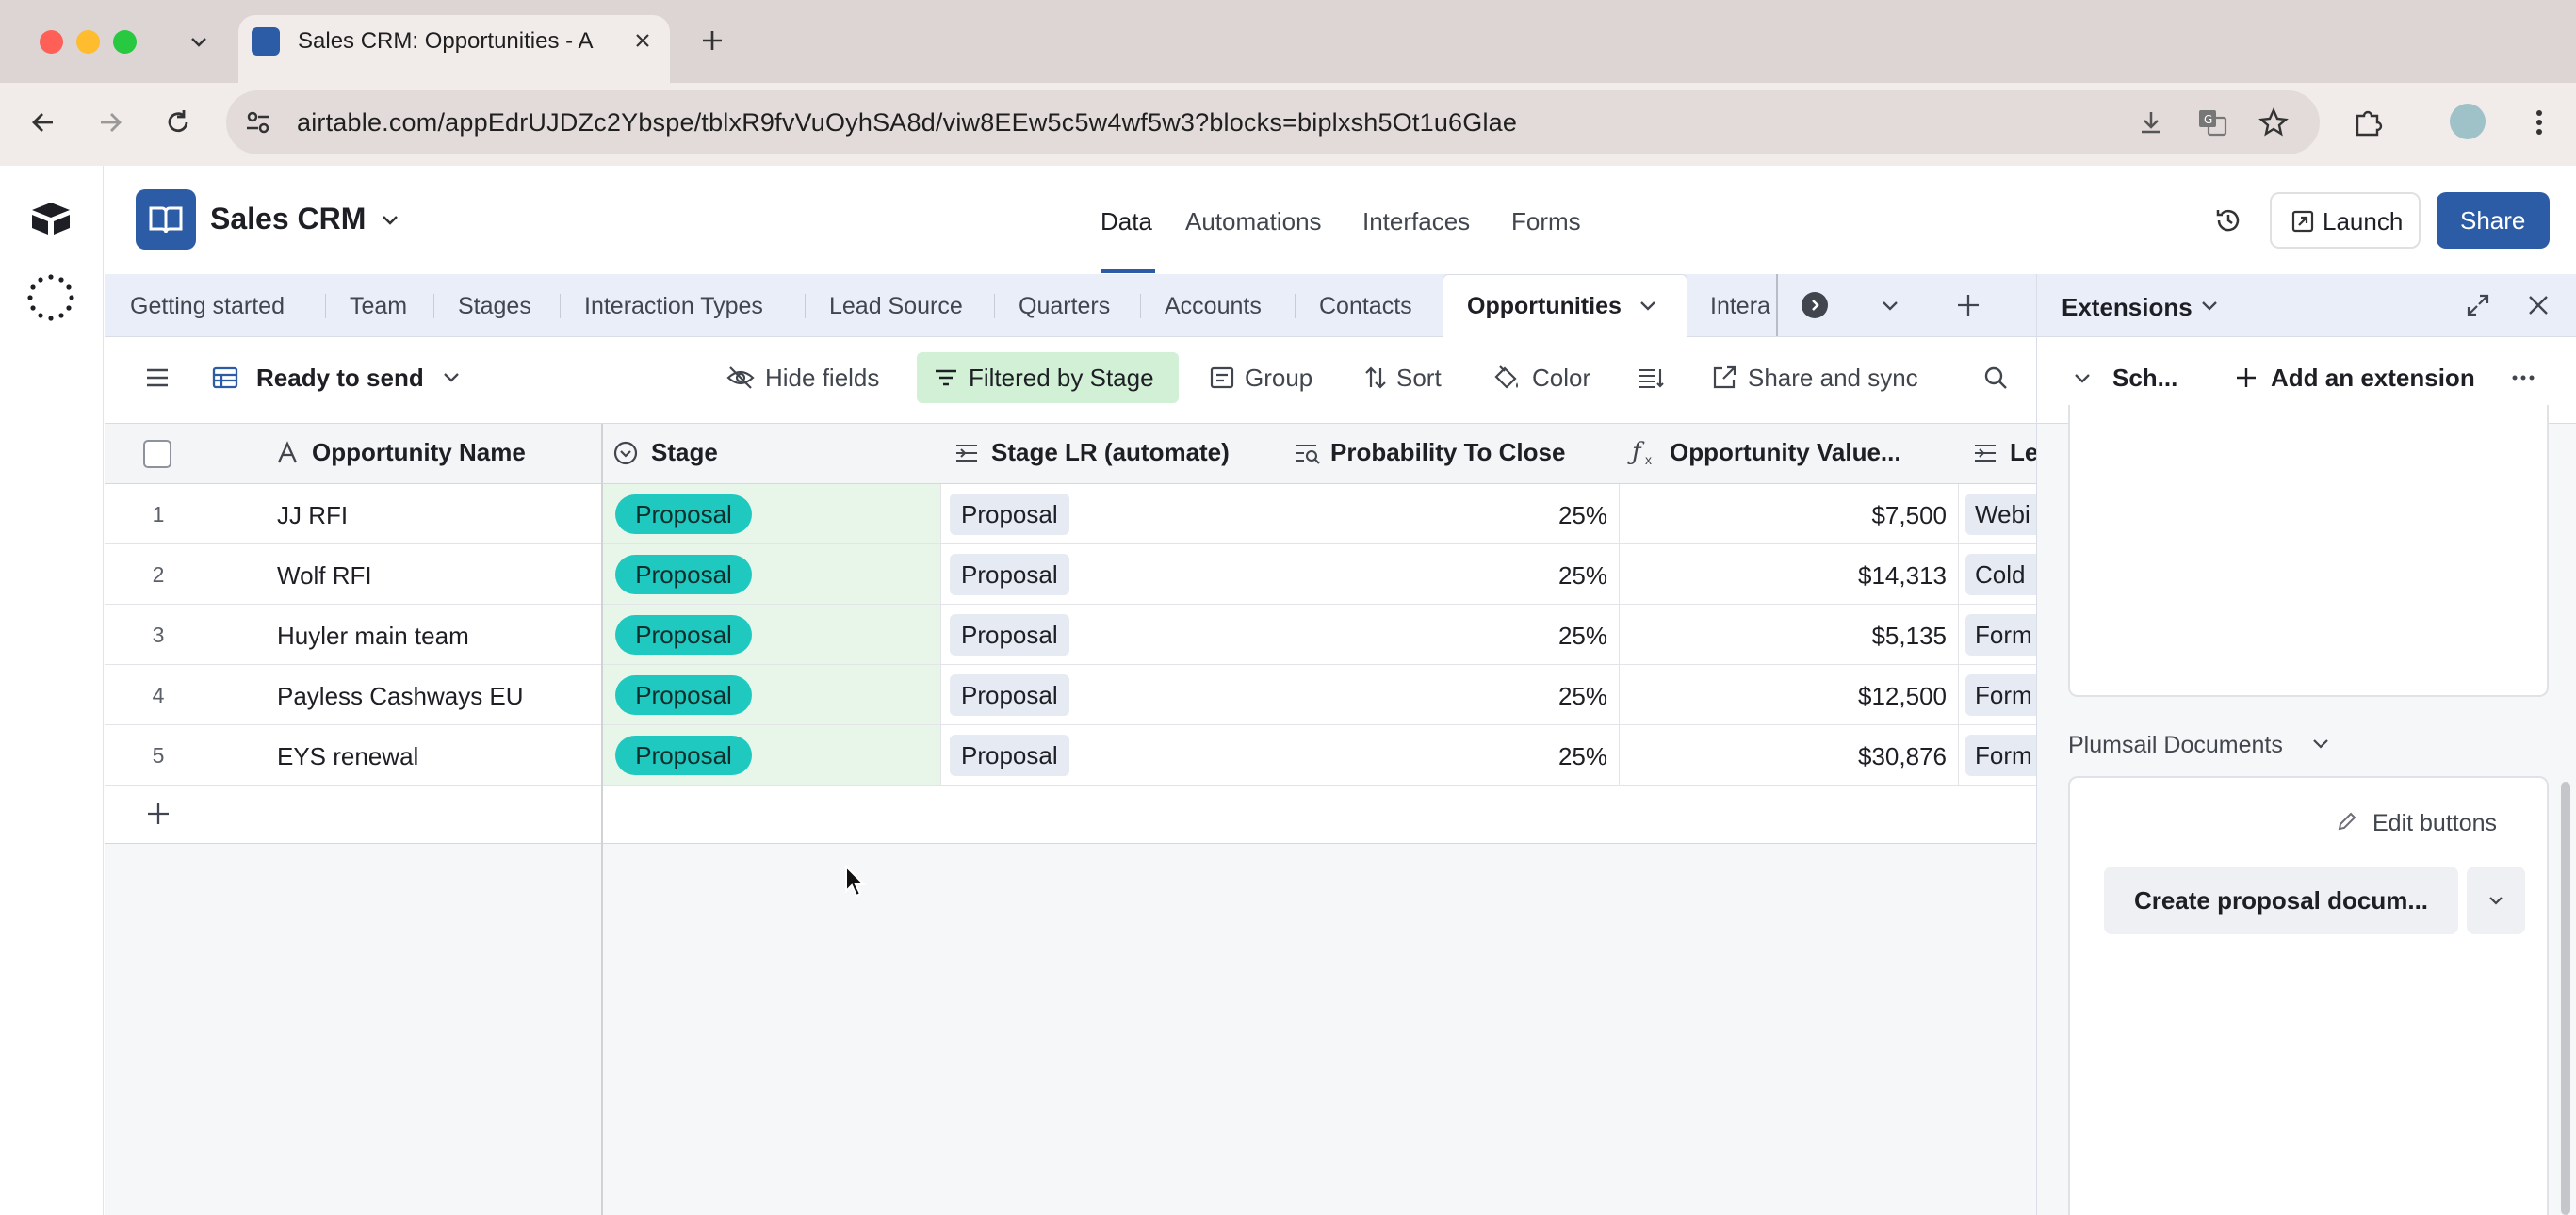 This screenshot has width=2576, height=1215. I want to click on bookmark-star-icon, so click(2274, 122).